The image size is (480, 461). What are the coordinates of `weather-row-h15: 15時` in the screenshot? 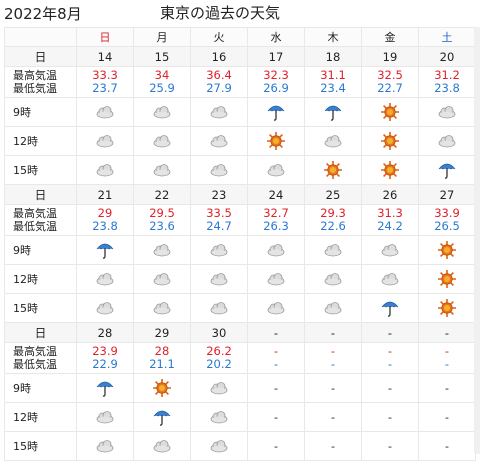 It's located at (240, 308).